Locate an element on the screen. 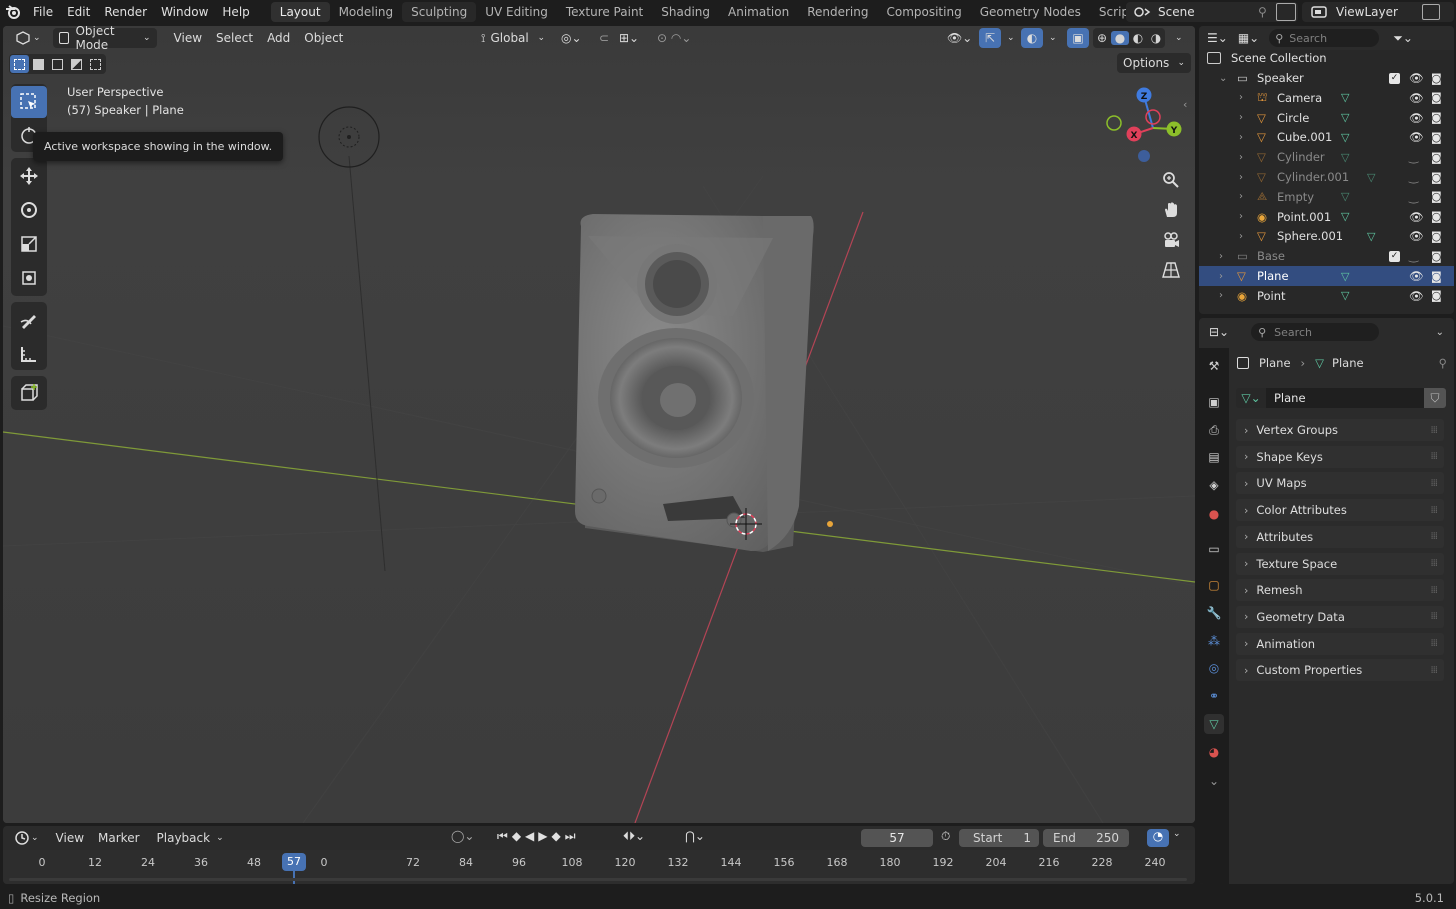  panel-vertex-groups: › Vertex Groups ⁞⁞⁞ is located at coordinates (1340, 430).